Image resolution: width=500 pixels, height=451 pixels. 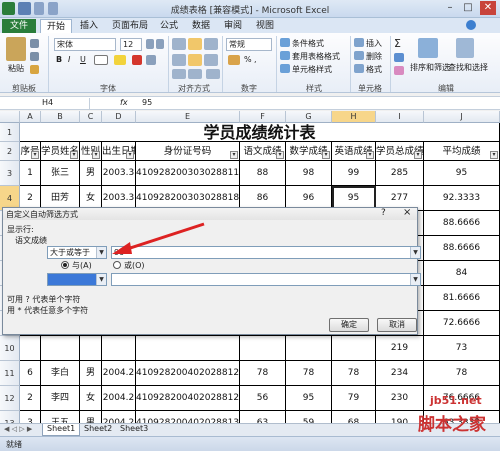 I want to click on font-color-icon, so click(x=137, y=60).